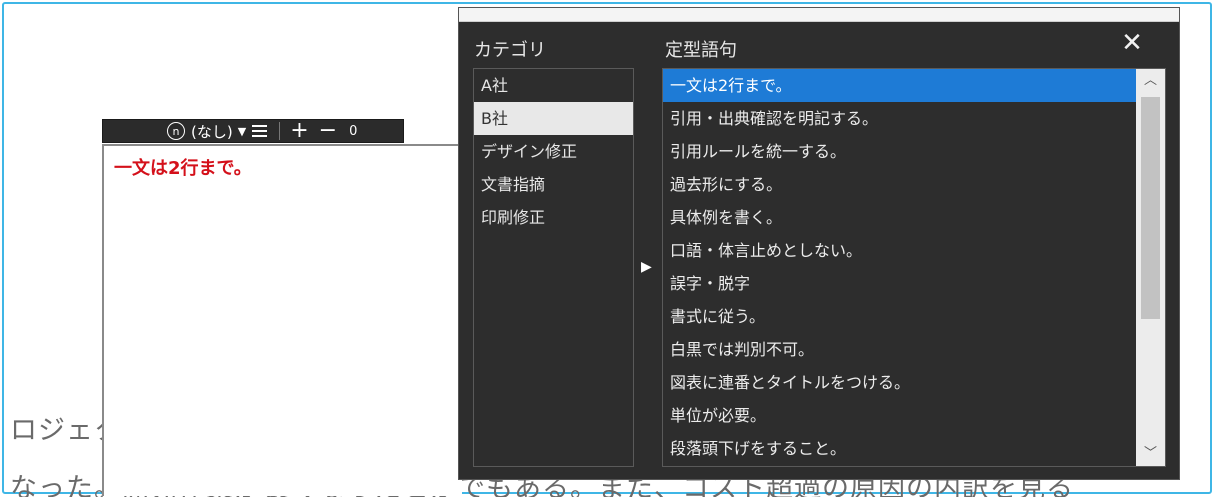  What do you see at coordinates (899, 250) in the screenshot?
I see `phrase-item: 口語・体言止めとしない。` at bounding box center [899, 250].